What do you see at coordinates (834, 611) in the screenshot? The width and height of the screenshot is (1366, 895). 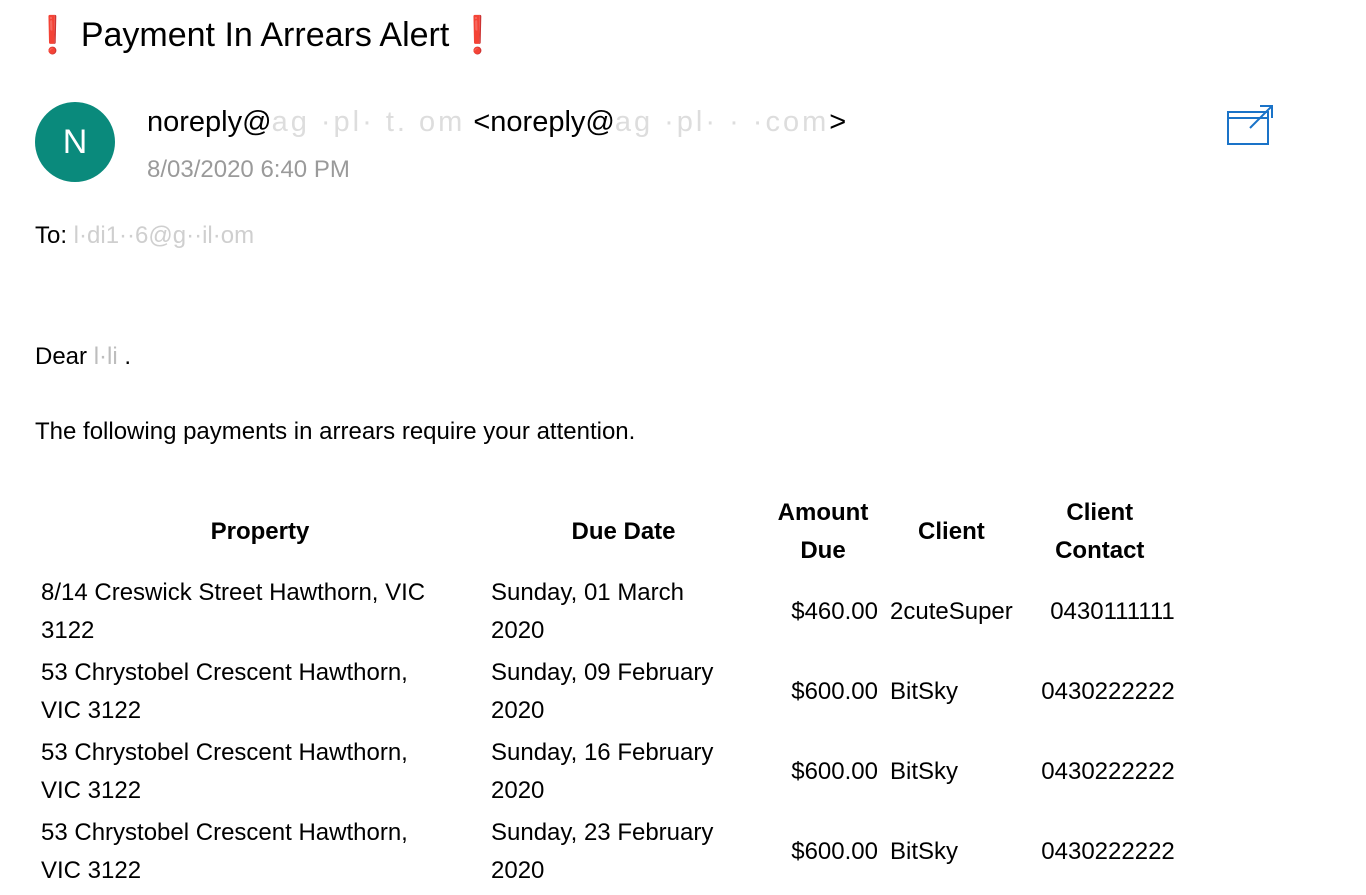 I see `cell-amount: $460.00` at bounding box center [834, 611].